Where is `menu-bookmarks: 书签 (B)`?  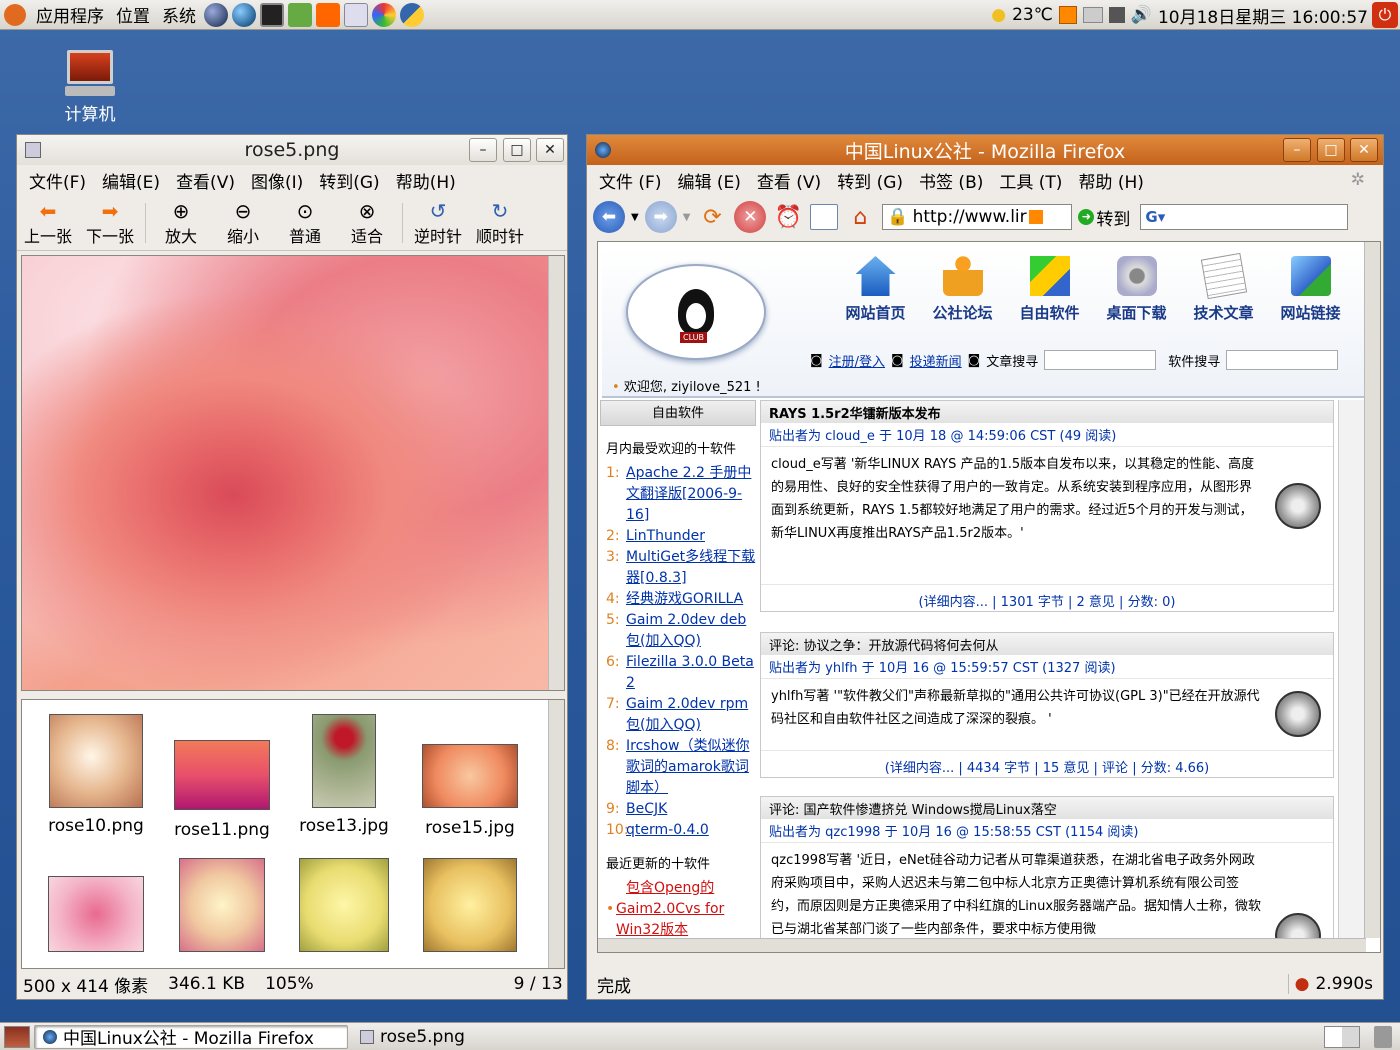 menu-bookmarks: 书签 (B) is located at coordinates (951, 180).